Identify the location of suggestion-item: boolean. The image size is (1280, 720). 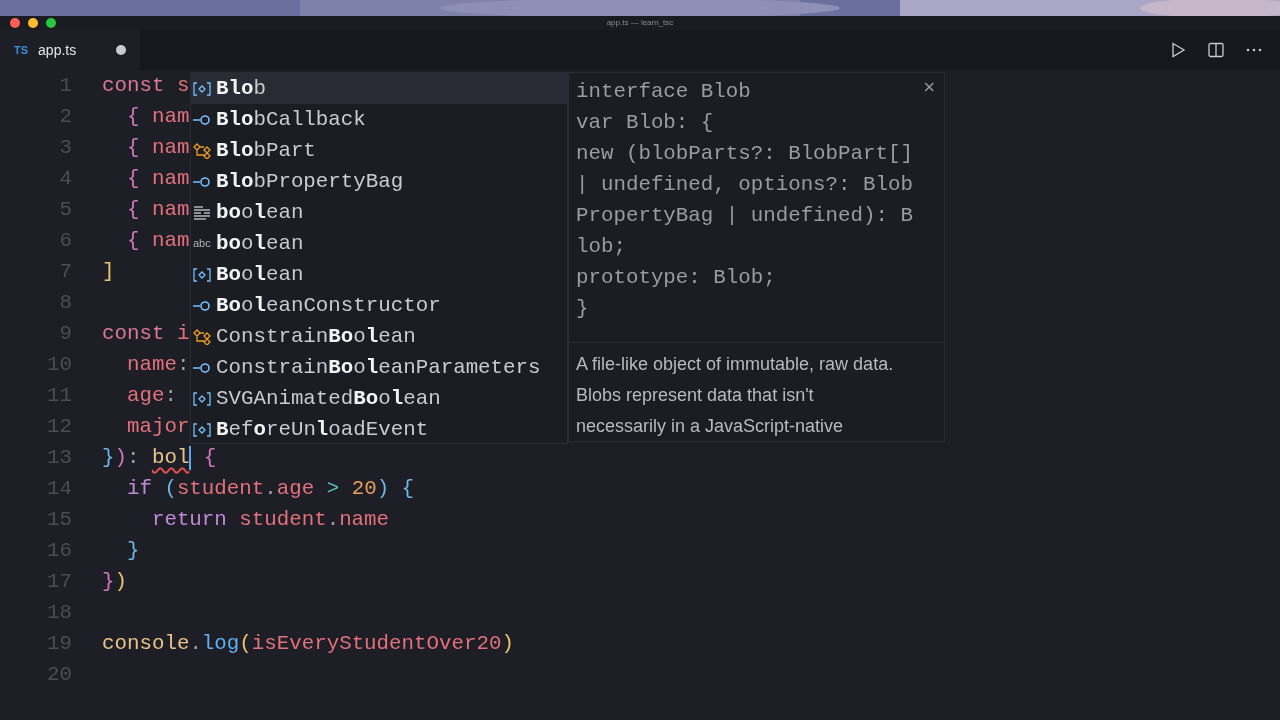
(379, 212).